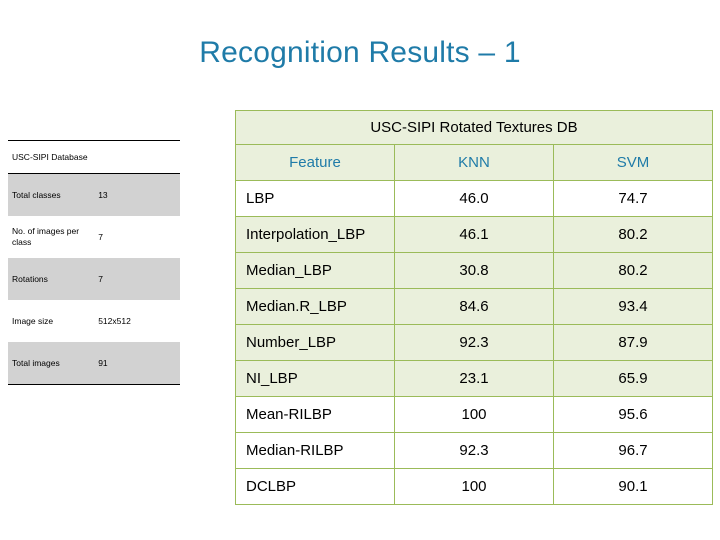  I want to click on column-header-knn: KNN, so click(474, 162).